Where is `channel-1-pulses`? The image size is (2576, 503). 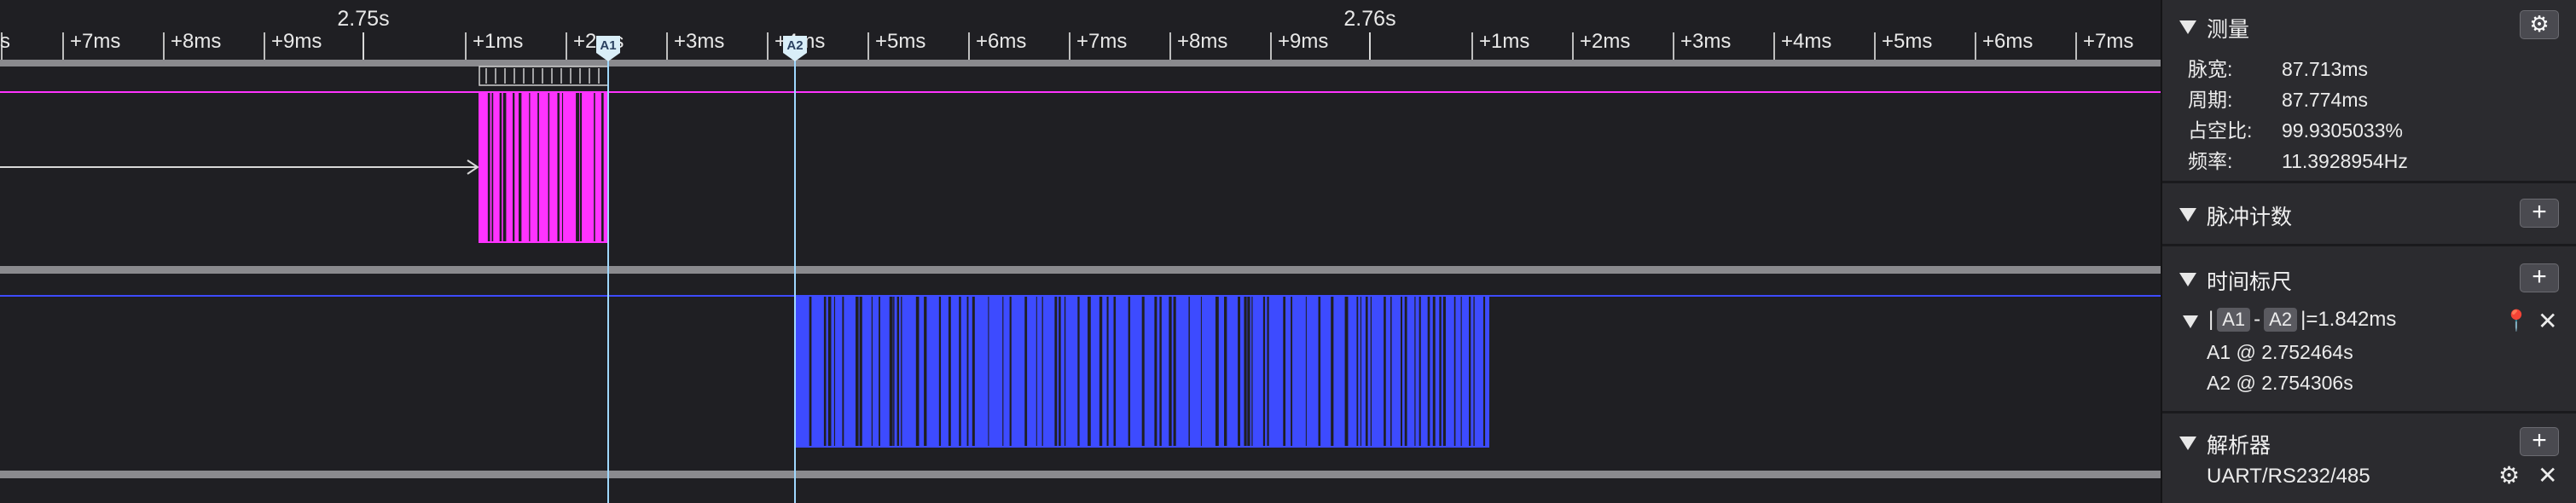
channel-1-pulses is located at coordinates (544, 167).